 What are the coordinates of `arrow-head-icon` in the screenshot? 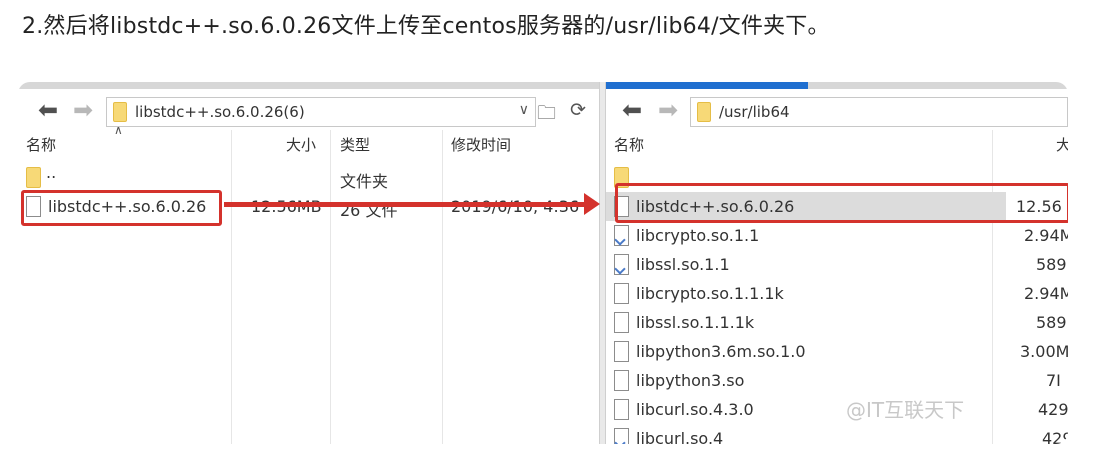 It's located at (592, 204).